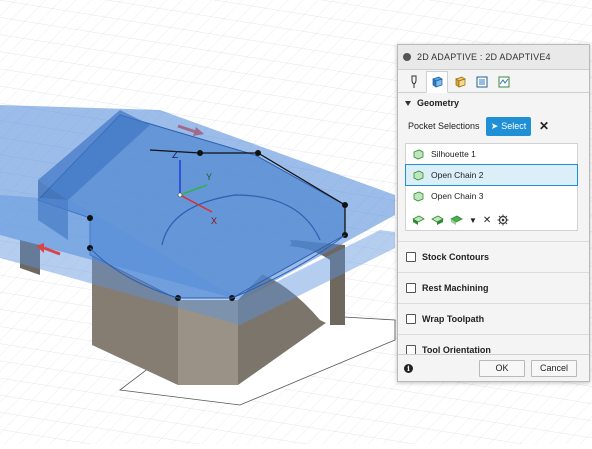 This screenshot has height=449, width=592. I want to click on list-item: Open Chain 3, so click(491, 196).